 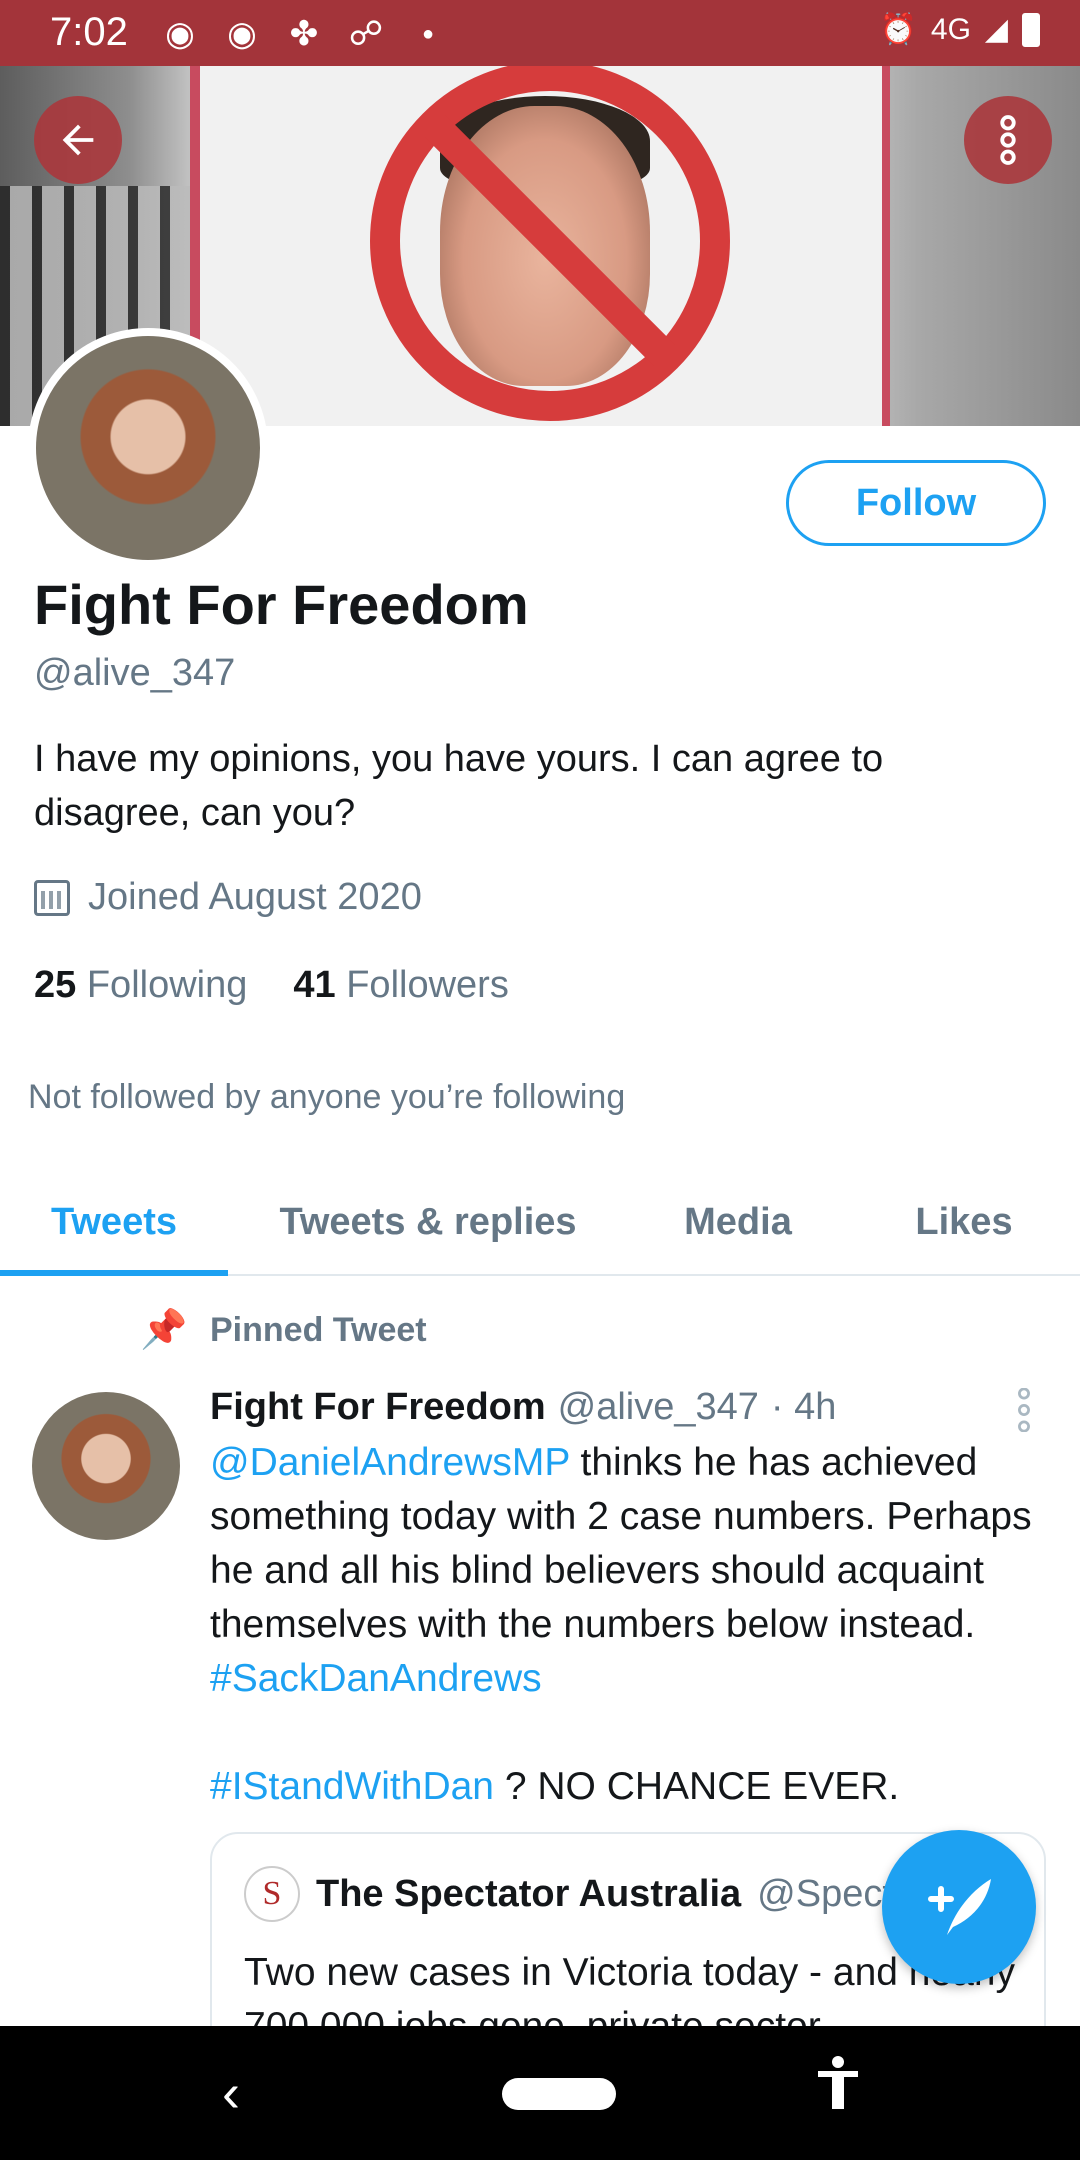 I want to click on tweet-time: · 4h, so click(x=803, y=1407).